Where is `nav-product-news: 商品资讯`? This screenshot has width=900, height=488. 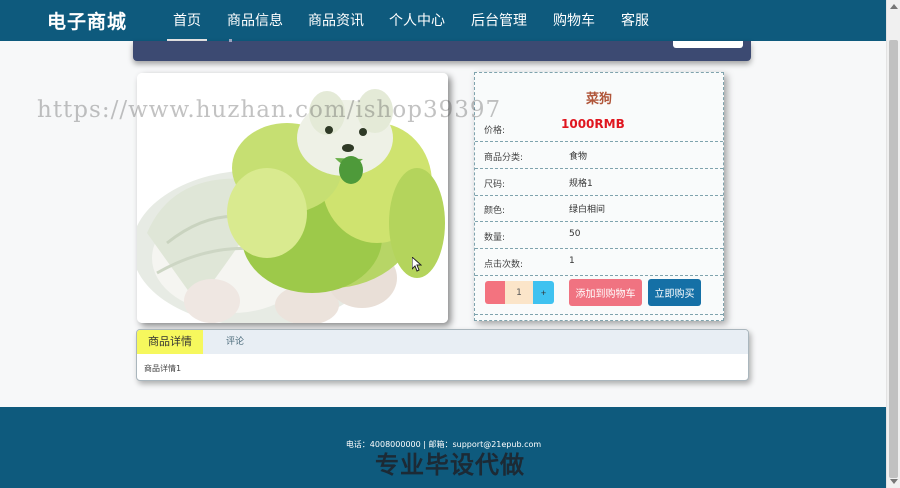
nav-product-news: 商品资讯 is located at coordinates (336, 20).